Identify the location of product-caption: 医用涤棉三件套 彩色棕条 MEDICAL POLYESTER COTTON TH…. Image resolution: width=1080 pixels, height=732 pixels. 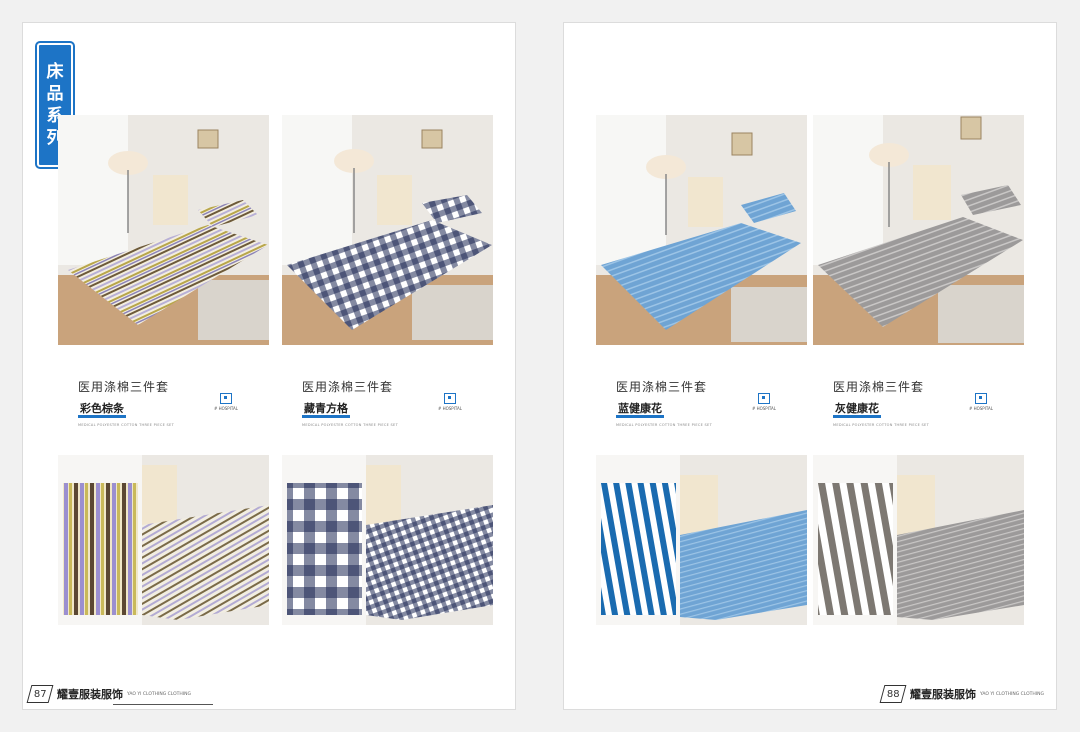
(178, 402).